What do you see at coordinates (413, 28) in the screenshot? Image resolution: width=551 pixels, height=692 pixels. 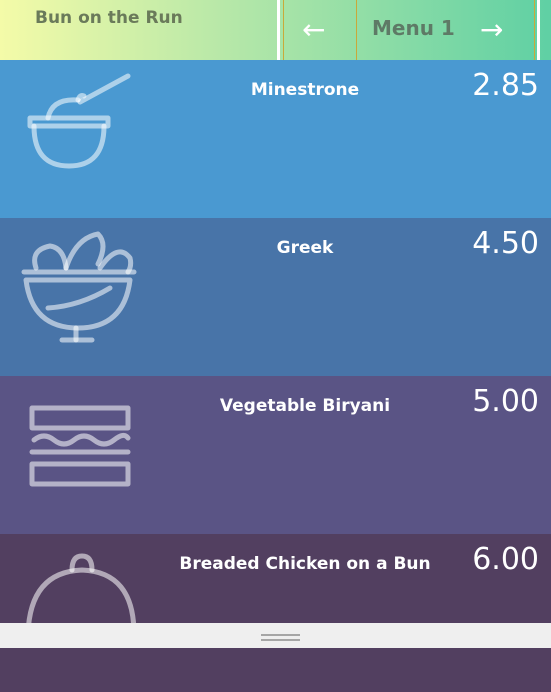 I see `menu-title: Menu 1` at bounding box center [413, 28].